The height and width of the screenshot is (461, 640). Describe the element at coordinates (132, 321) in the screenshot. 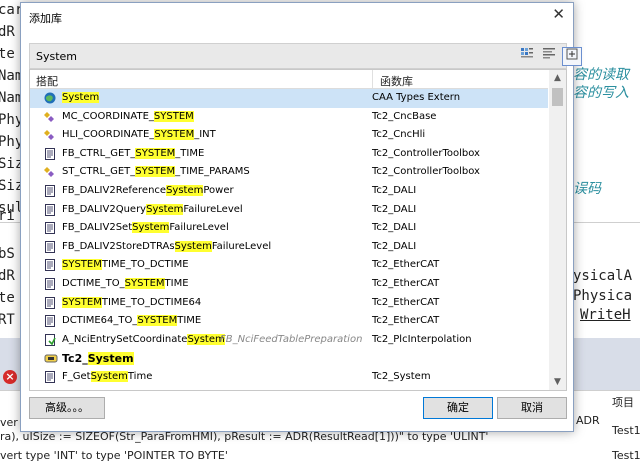

I see `item-name: DCTIME64_TO_SYSTEMTIME` at that location.